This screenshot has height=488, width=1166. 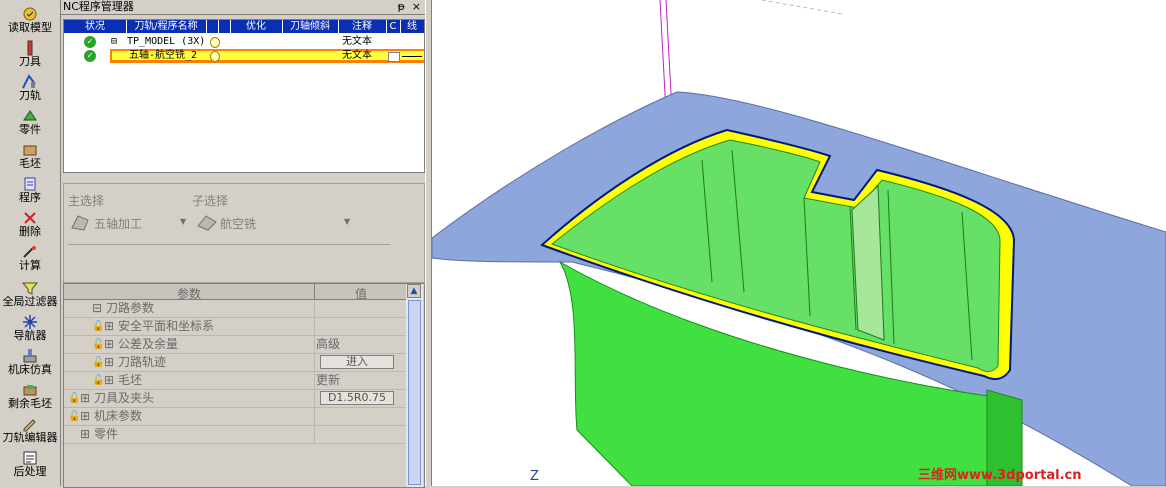 What do you see at coordinates (106, 434) in the screenshot?
I see `param-name: 零件` at bounding box center [106, 434].